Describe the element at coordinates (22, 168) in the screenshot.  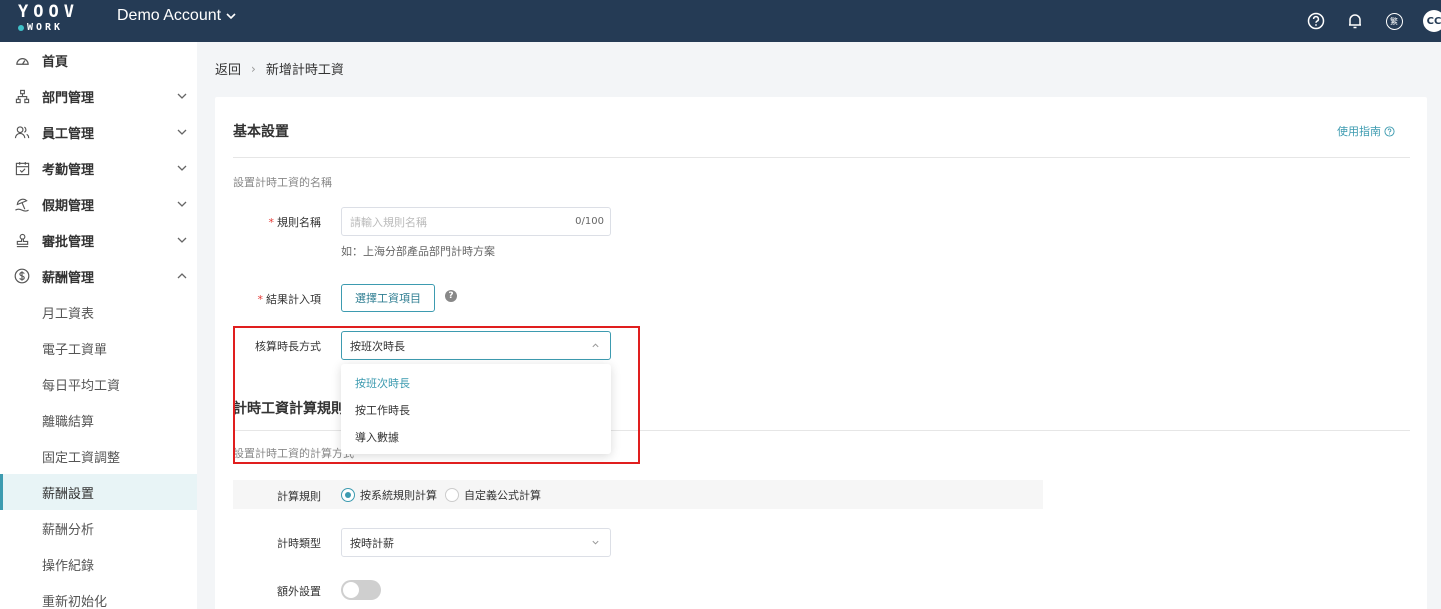
I see `calendar-check-icon` at that location.